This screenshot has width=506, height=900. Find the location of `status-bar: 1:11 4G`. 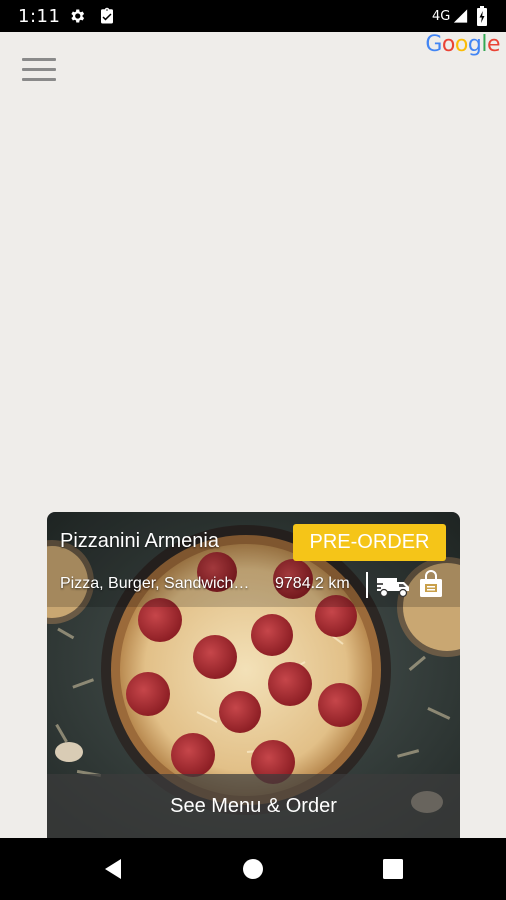

status-bar: 1:11 4G is located at coordinates (253, 16).